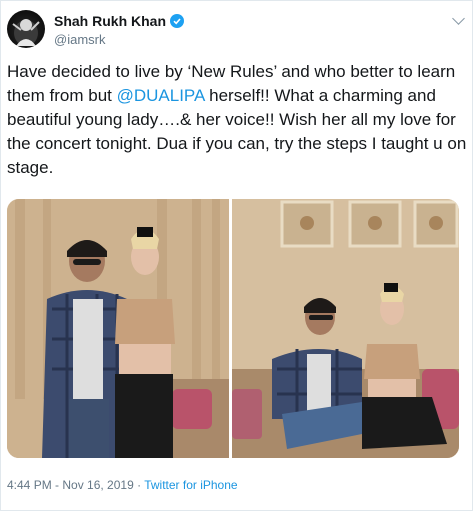 This screenshot has height=513, width=475. Describe the element at coordinates (190, 485) in the screenshot. I see `source-link: Twitter for iPhone` at that location.